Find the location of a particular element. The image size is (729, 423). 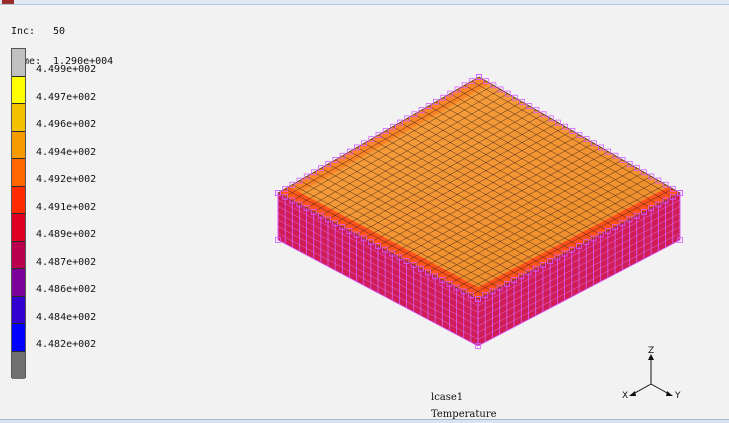

legend-value-label: 4.497e+002 is located at coordinates (66, 97).